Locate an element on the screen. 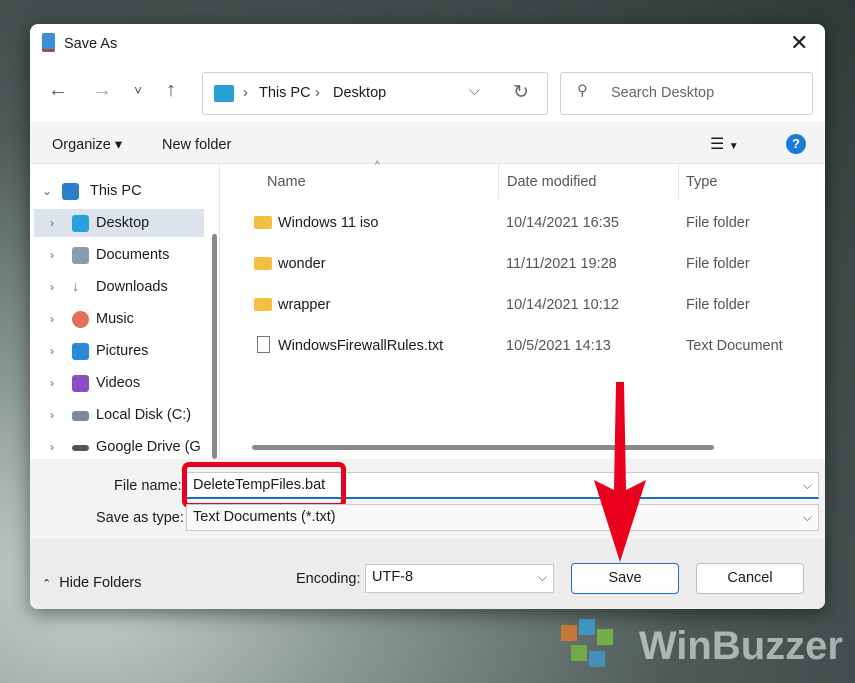 Image resolution: width=855 pixels, height=683 pixels. videos-icon is located at coordinates (80, 383).